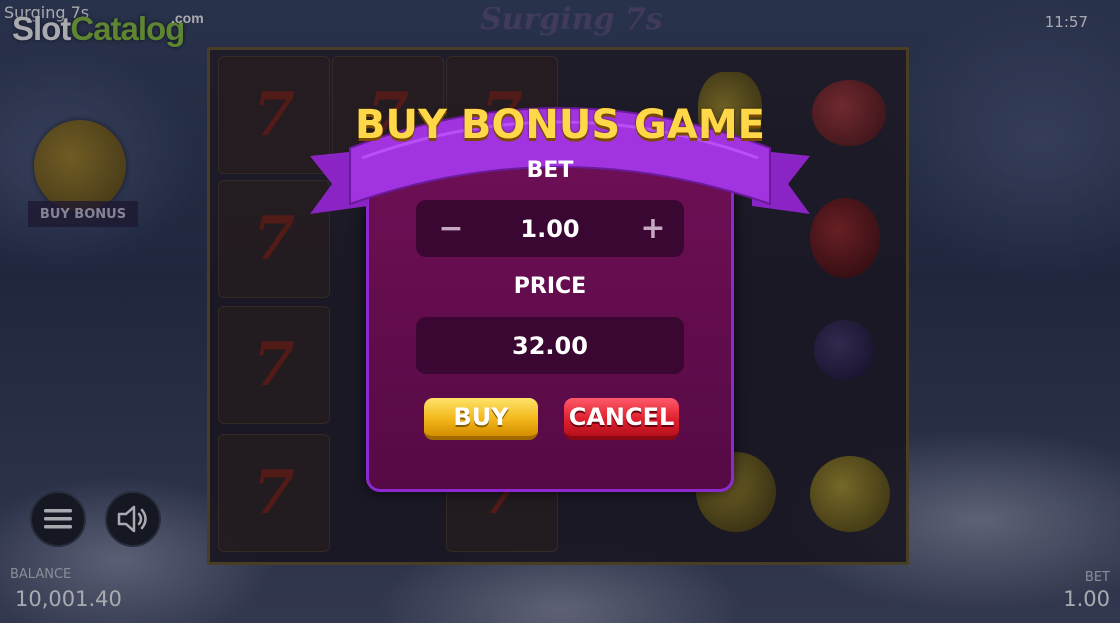 The image size is (1120, 623). What do you see at coordinates (451, 228) in the screenshot?
I see `bet-decrease-button: −` at bounding box center [451, 228].